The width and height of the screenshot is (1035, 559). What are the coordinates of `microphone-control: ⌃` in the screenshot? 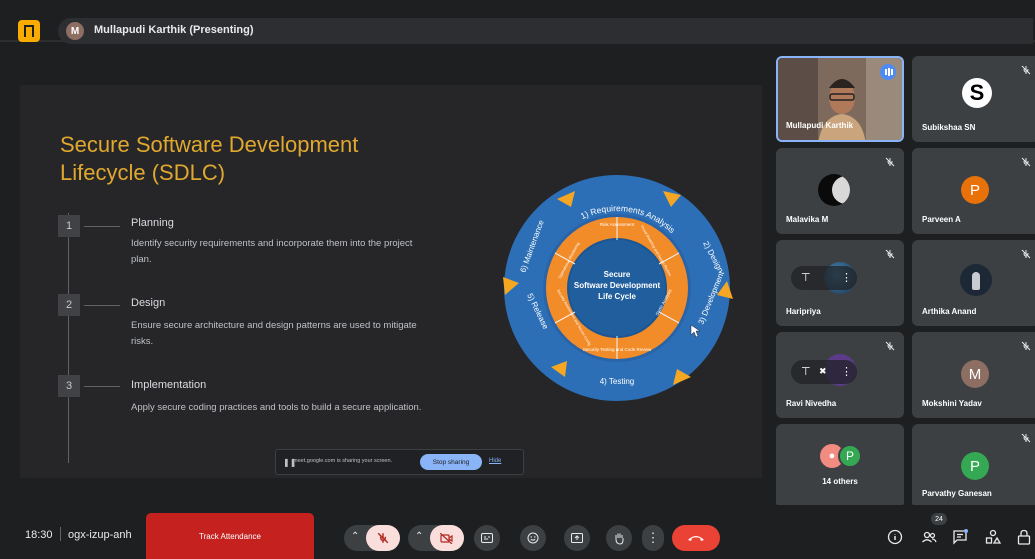 It's located at (372, 538).